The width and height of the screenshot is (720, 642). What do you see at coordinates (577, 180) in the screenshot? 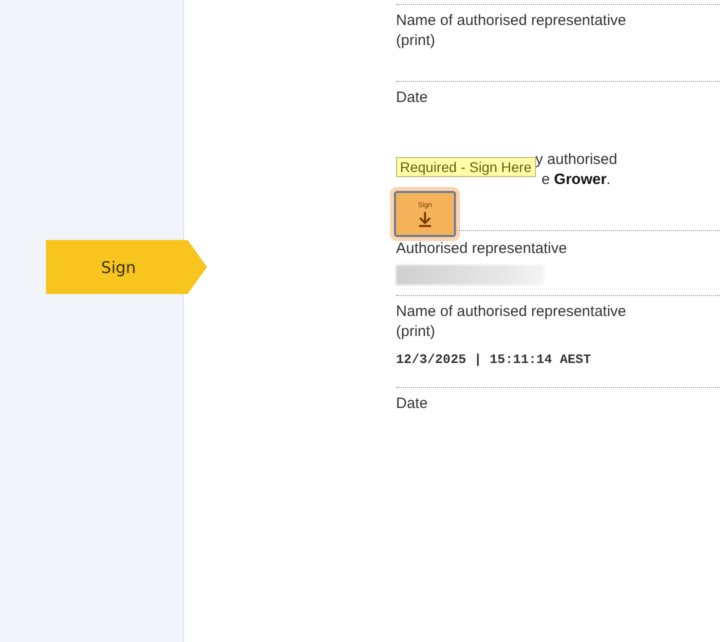
I see `execution-statement: e Grower.` at bounding box center [577, 180].